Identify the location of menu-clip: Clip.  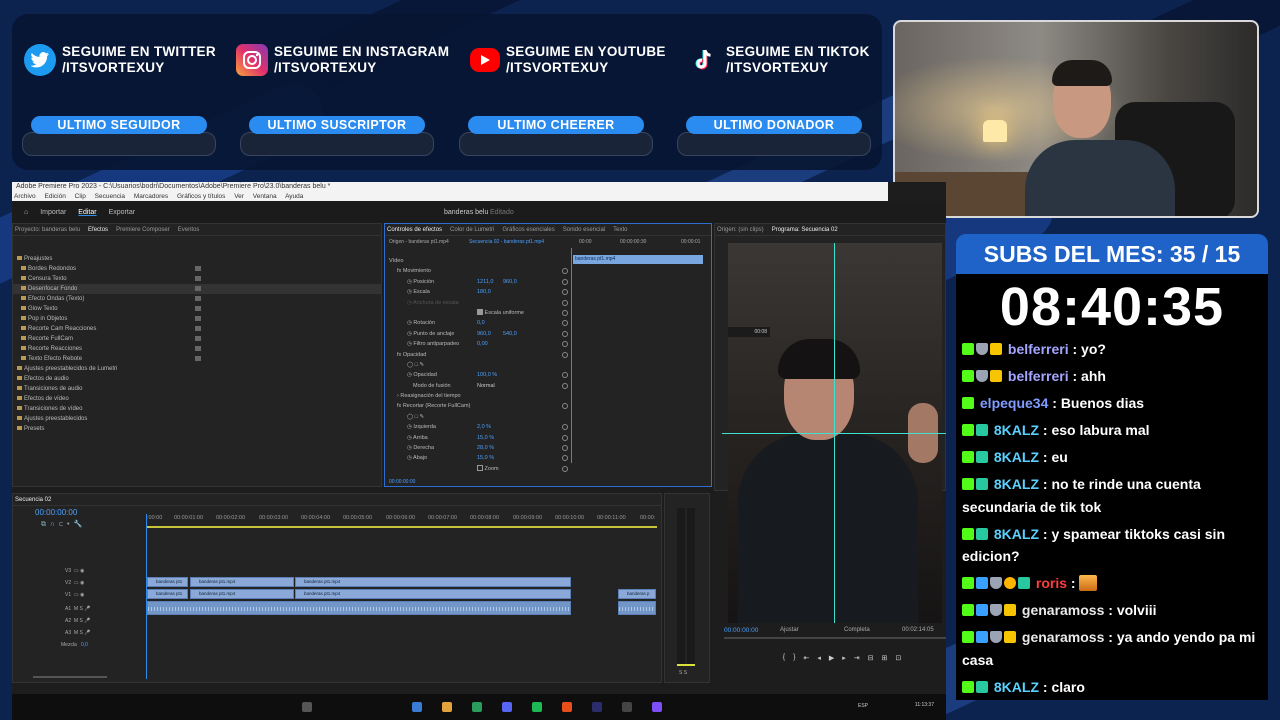
(80, 196).